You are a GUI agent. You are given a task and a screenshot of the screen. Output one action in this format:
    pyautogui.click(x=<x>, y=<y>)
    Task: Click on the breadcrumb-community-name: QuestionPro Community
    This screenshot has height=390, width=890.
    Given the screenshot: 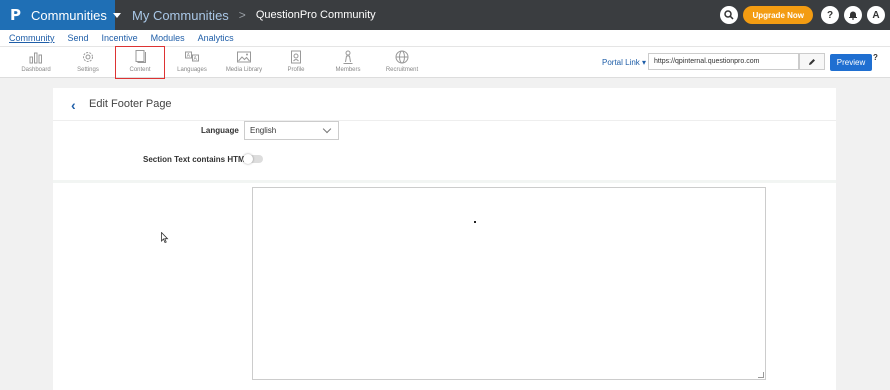 What is the action you would take?
    pyautogui.click(x=315, y=15)
    